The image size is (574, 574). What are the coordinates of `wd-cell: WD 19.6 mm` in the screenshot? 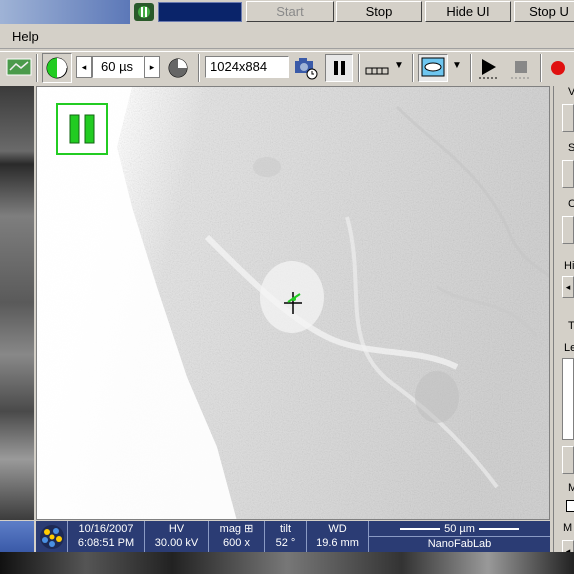 It's located at (338, 536).